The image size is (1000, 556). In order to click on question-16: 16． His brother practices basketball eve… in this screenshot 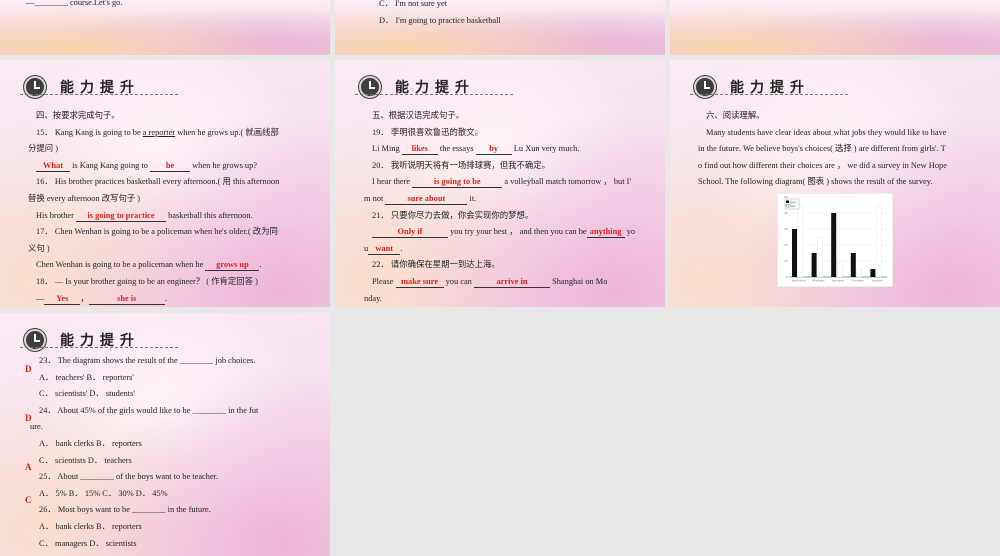, I will do `click(158, 182)`.